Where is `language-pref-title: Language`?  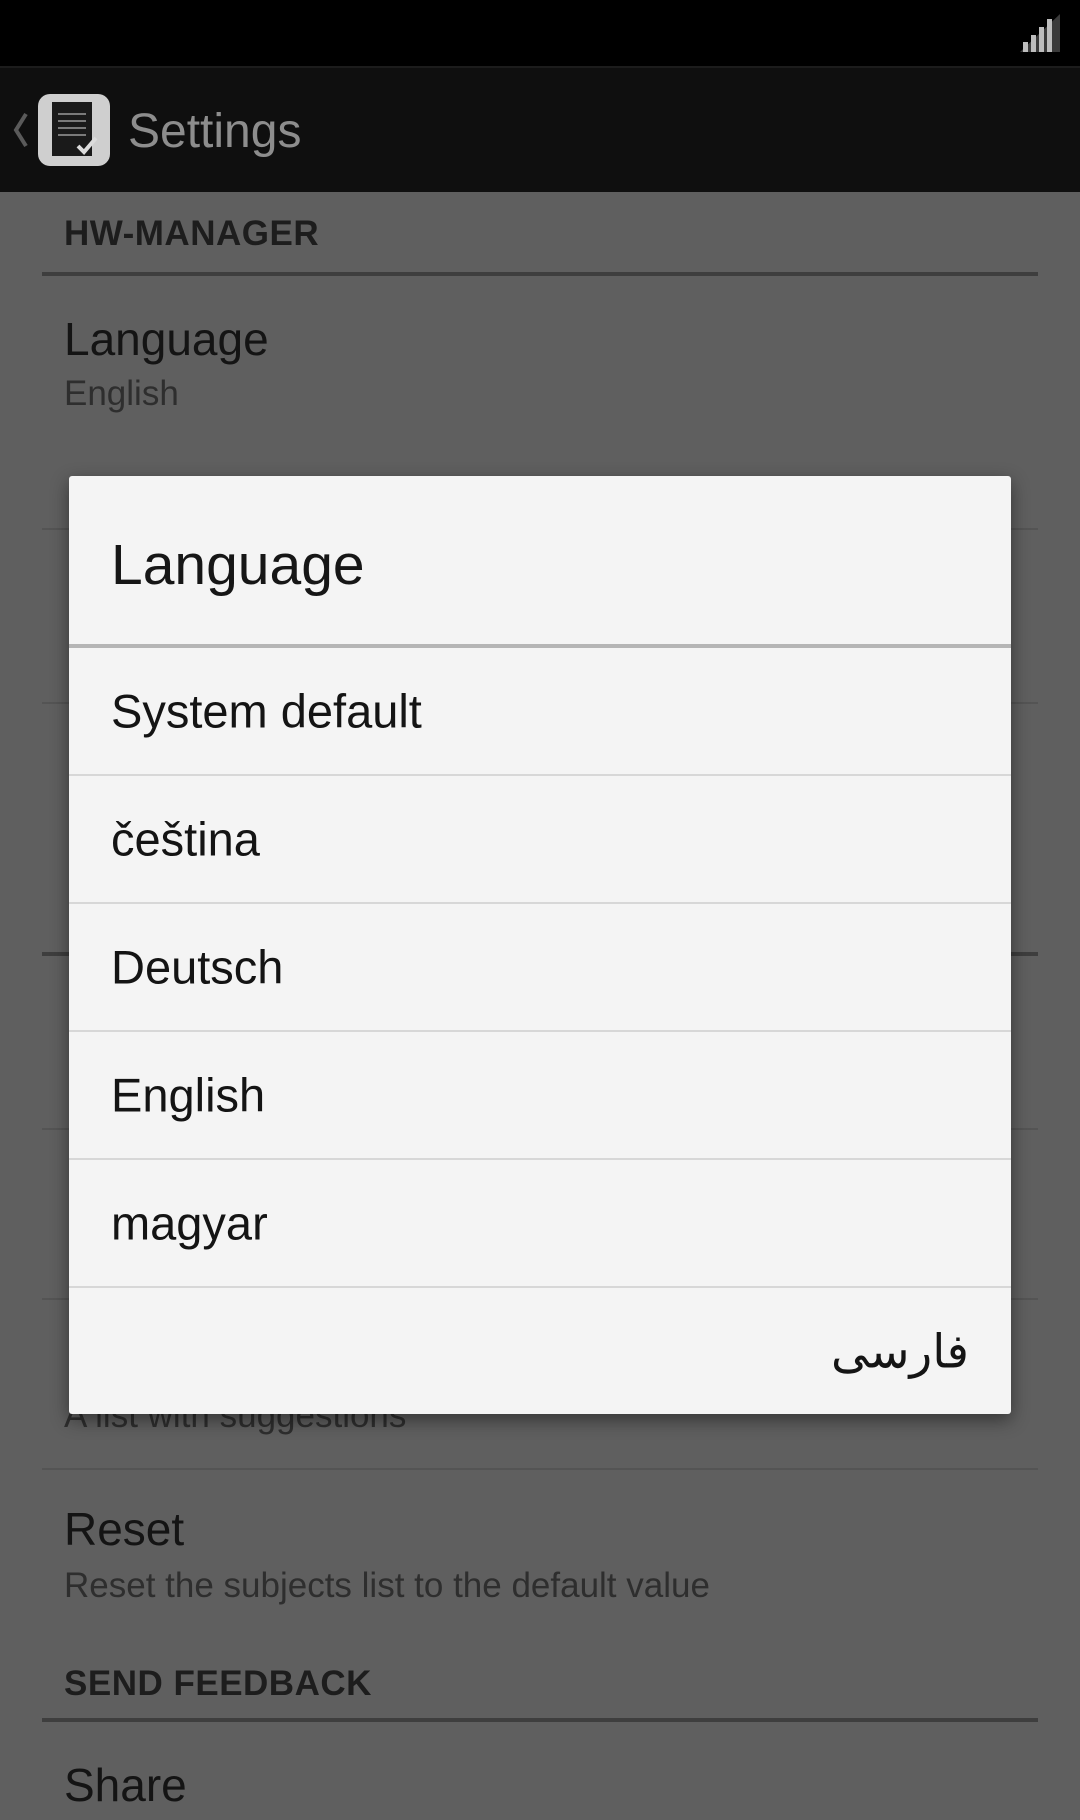
language-pref-title: Language is located at coordinates (166, 339).